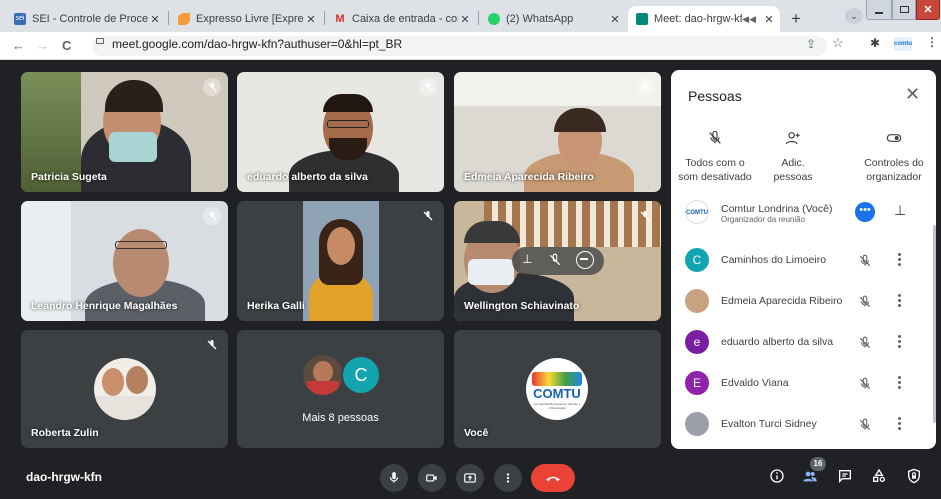 The image size is (941, 499). I want to click on more-vert-icon, so click(508, 478).